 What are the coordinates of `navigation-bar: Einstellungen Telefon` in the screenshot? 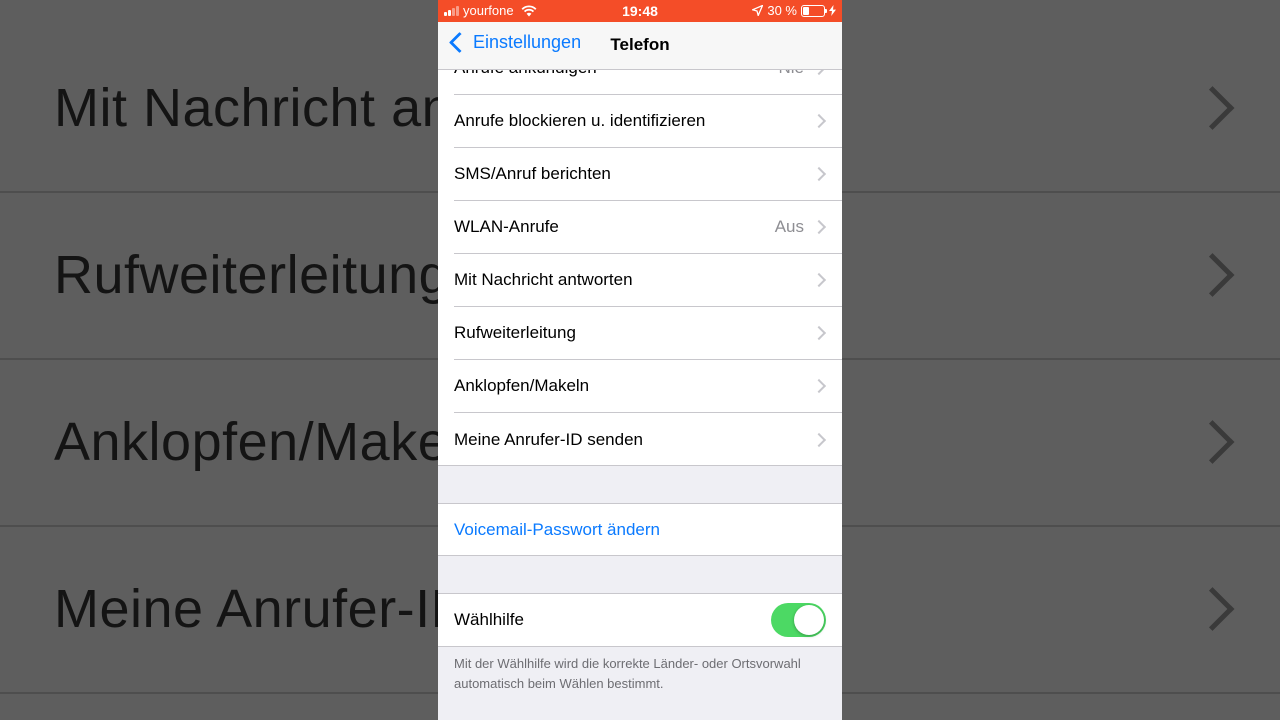 It's located at (640, 46).